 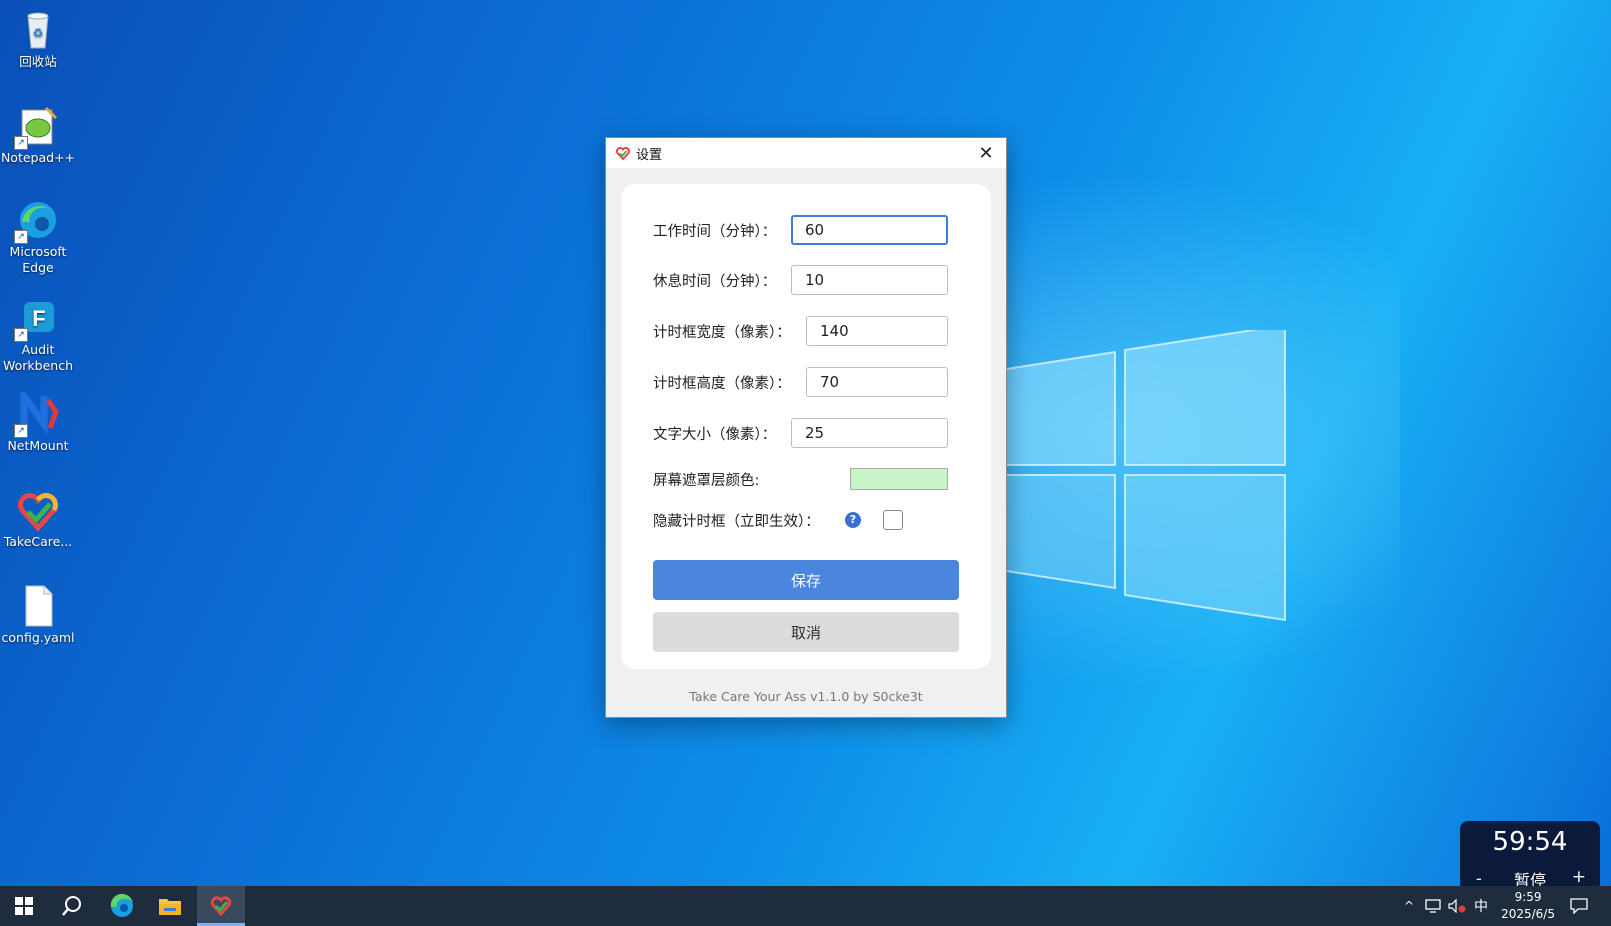 I want to click on search-button, so click(x=72, y=906).